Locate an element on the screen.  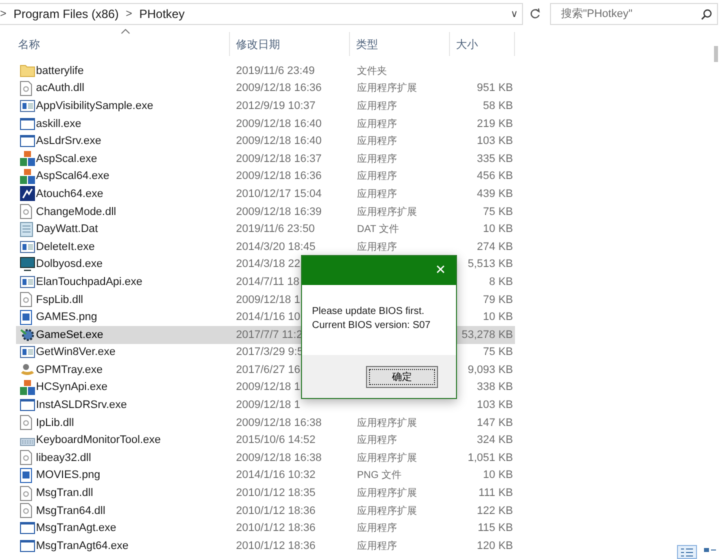
modified-date: 2010/1/12 18:36 is located at coordinates (276, 528).